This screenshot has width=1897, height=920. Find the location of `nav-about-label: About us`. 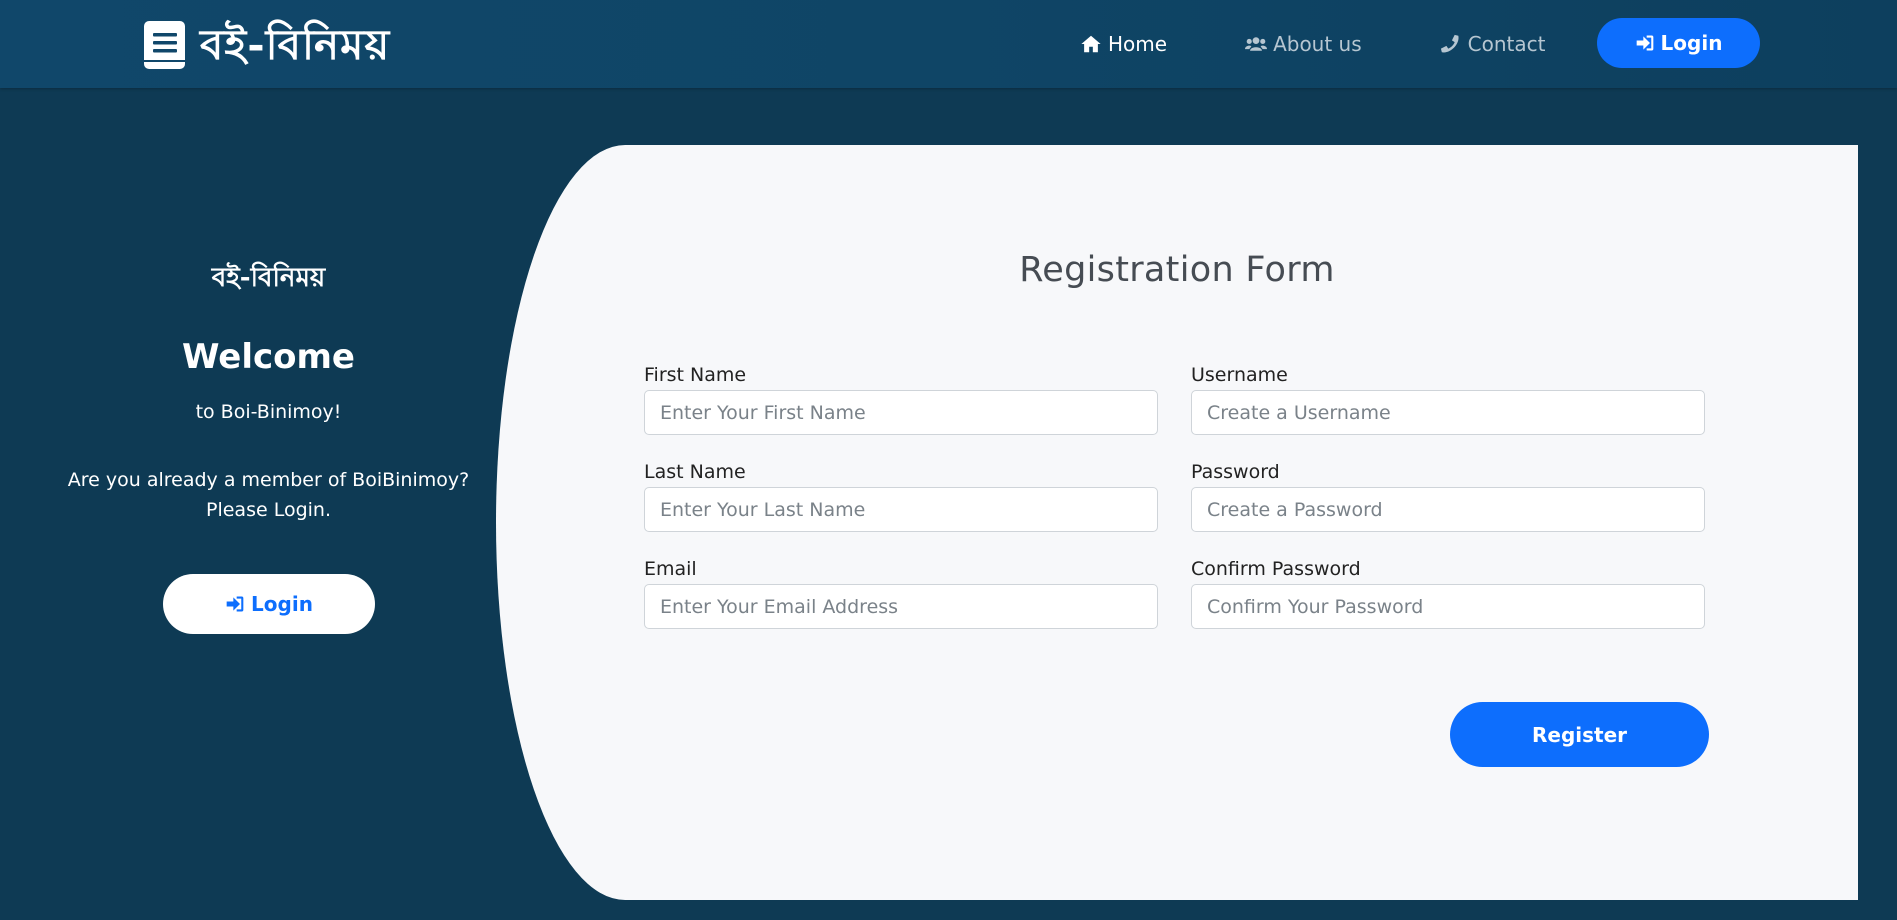

nav-about-label: About us is located at coordinates (1317, 44).